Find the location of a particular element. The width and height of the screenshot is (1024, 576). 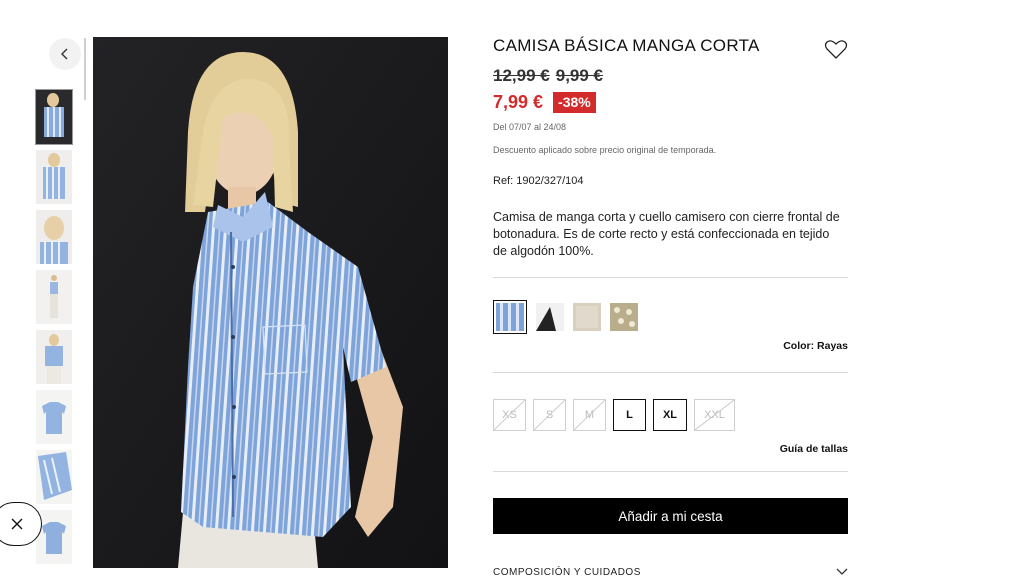

size-guide-link: Guía de tallas is located at coordinates (670, 449).